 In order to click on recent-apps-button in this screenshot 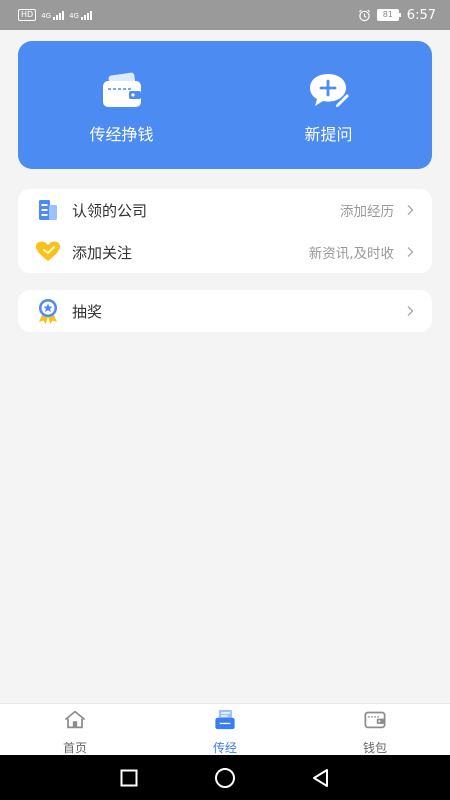, I will do `click(129, 778)`.